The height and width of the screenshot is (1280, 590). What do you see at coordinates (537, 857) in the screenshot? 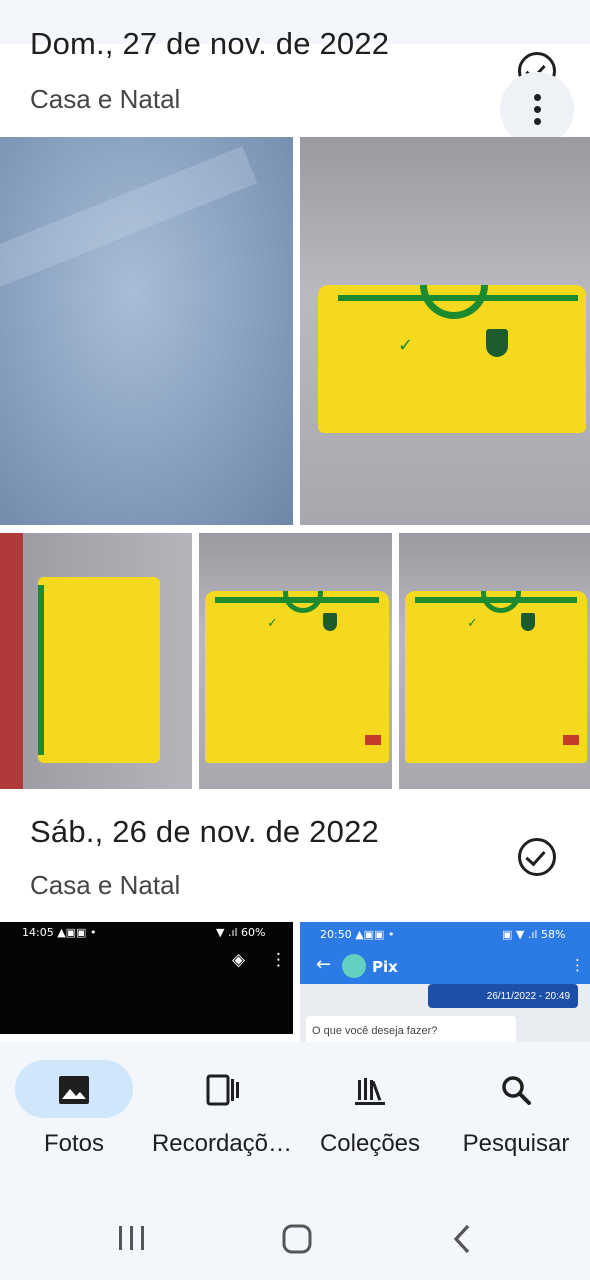
I see `select-section-check-icon` at bounding box center [537, 857].